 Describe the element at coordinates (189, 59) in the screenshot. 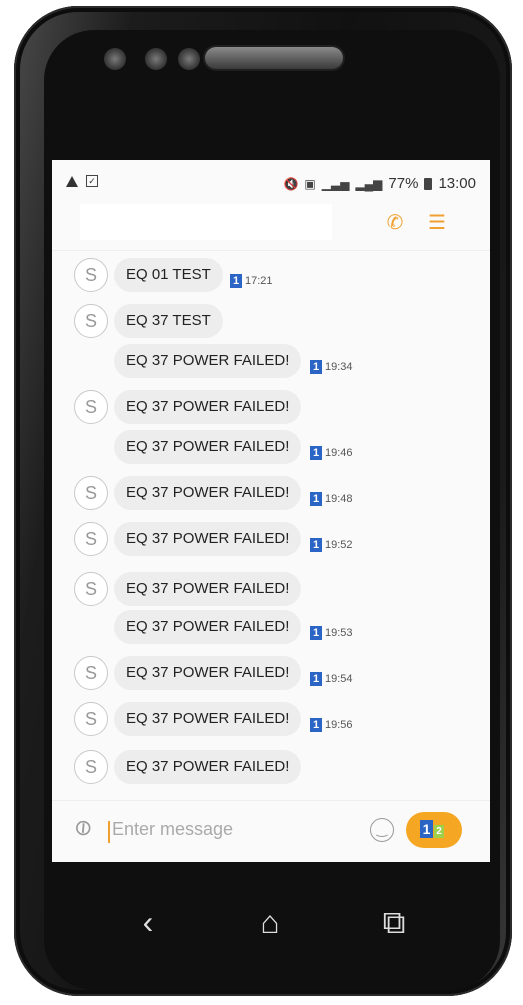

I see `proximity-sensor-icon` at that location.